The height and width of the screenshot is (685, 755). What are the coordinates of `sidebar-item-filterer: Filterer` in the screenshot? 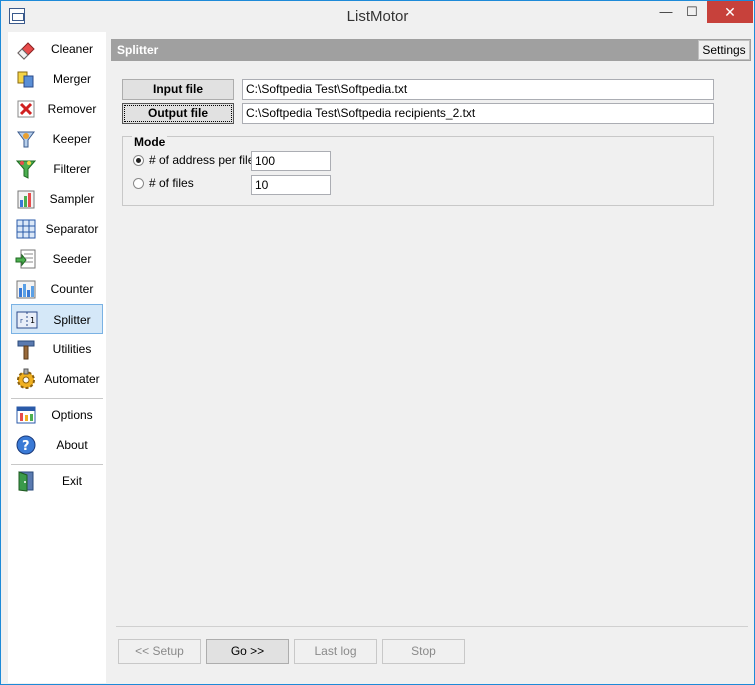 It's located at (57, 169).